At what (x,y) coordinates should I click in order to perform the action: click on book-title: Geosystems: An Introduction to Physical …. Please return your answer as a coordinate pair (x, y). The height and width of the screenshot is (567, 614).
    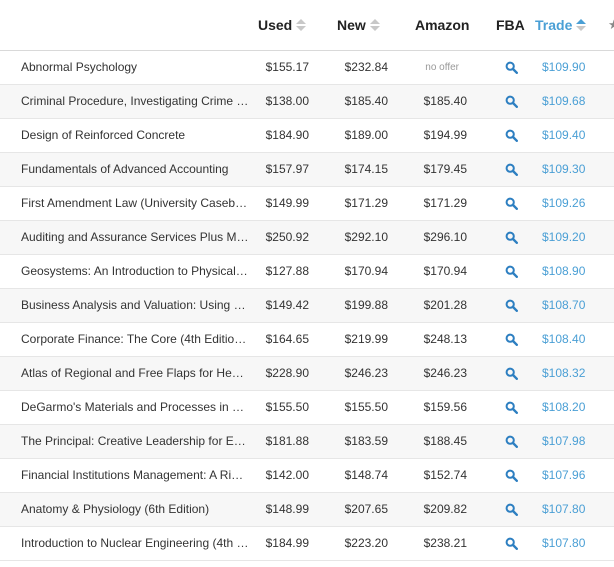
    Looking at the image, I should click on (135, 271).